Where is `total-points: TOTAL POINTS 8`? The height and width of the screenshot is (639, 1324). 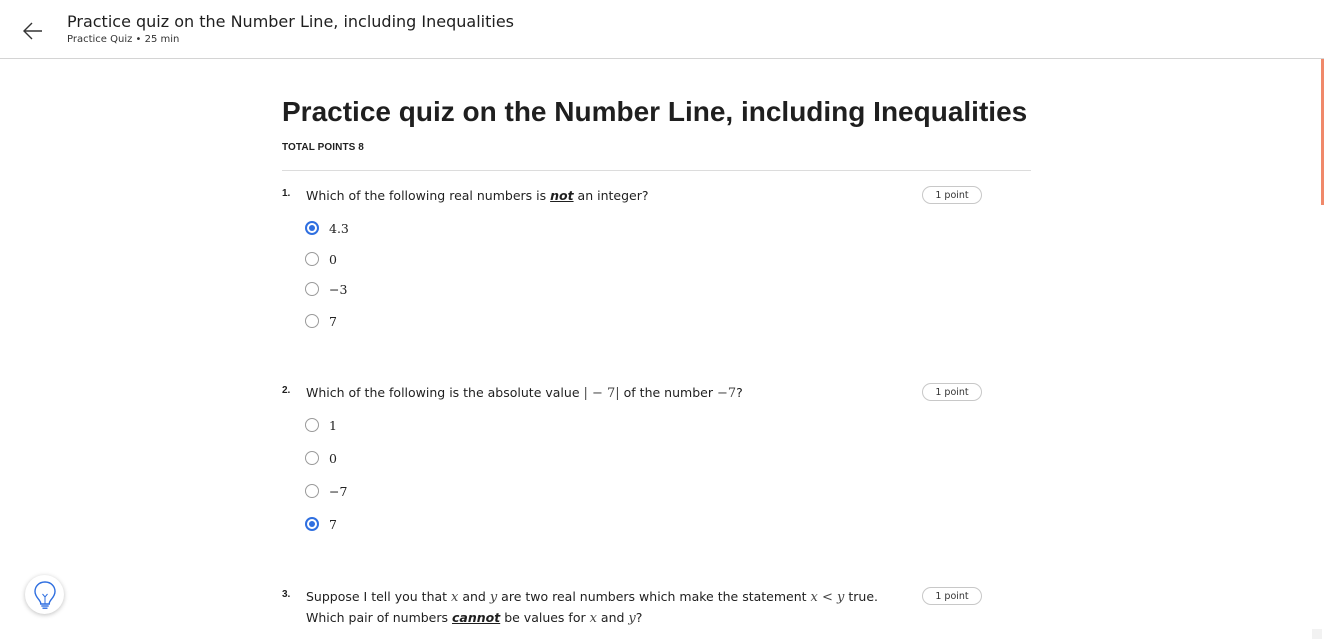 total-points: TOTAL POINTS 8 is located at coordinates (323, 147).